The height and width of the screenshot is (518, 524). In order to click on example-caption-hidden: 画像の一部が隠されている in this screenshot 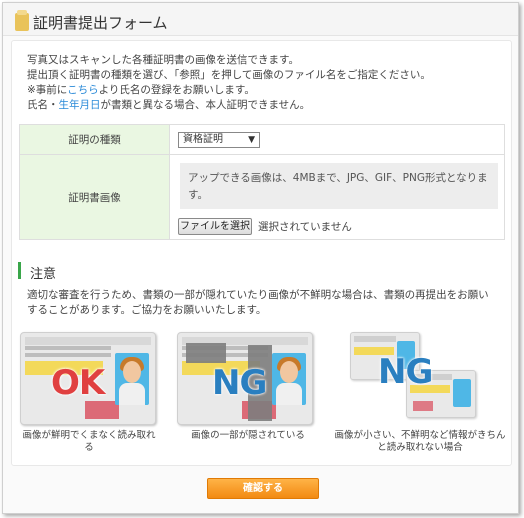, I will do `click(248, 435)`.